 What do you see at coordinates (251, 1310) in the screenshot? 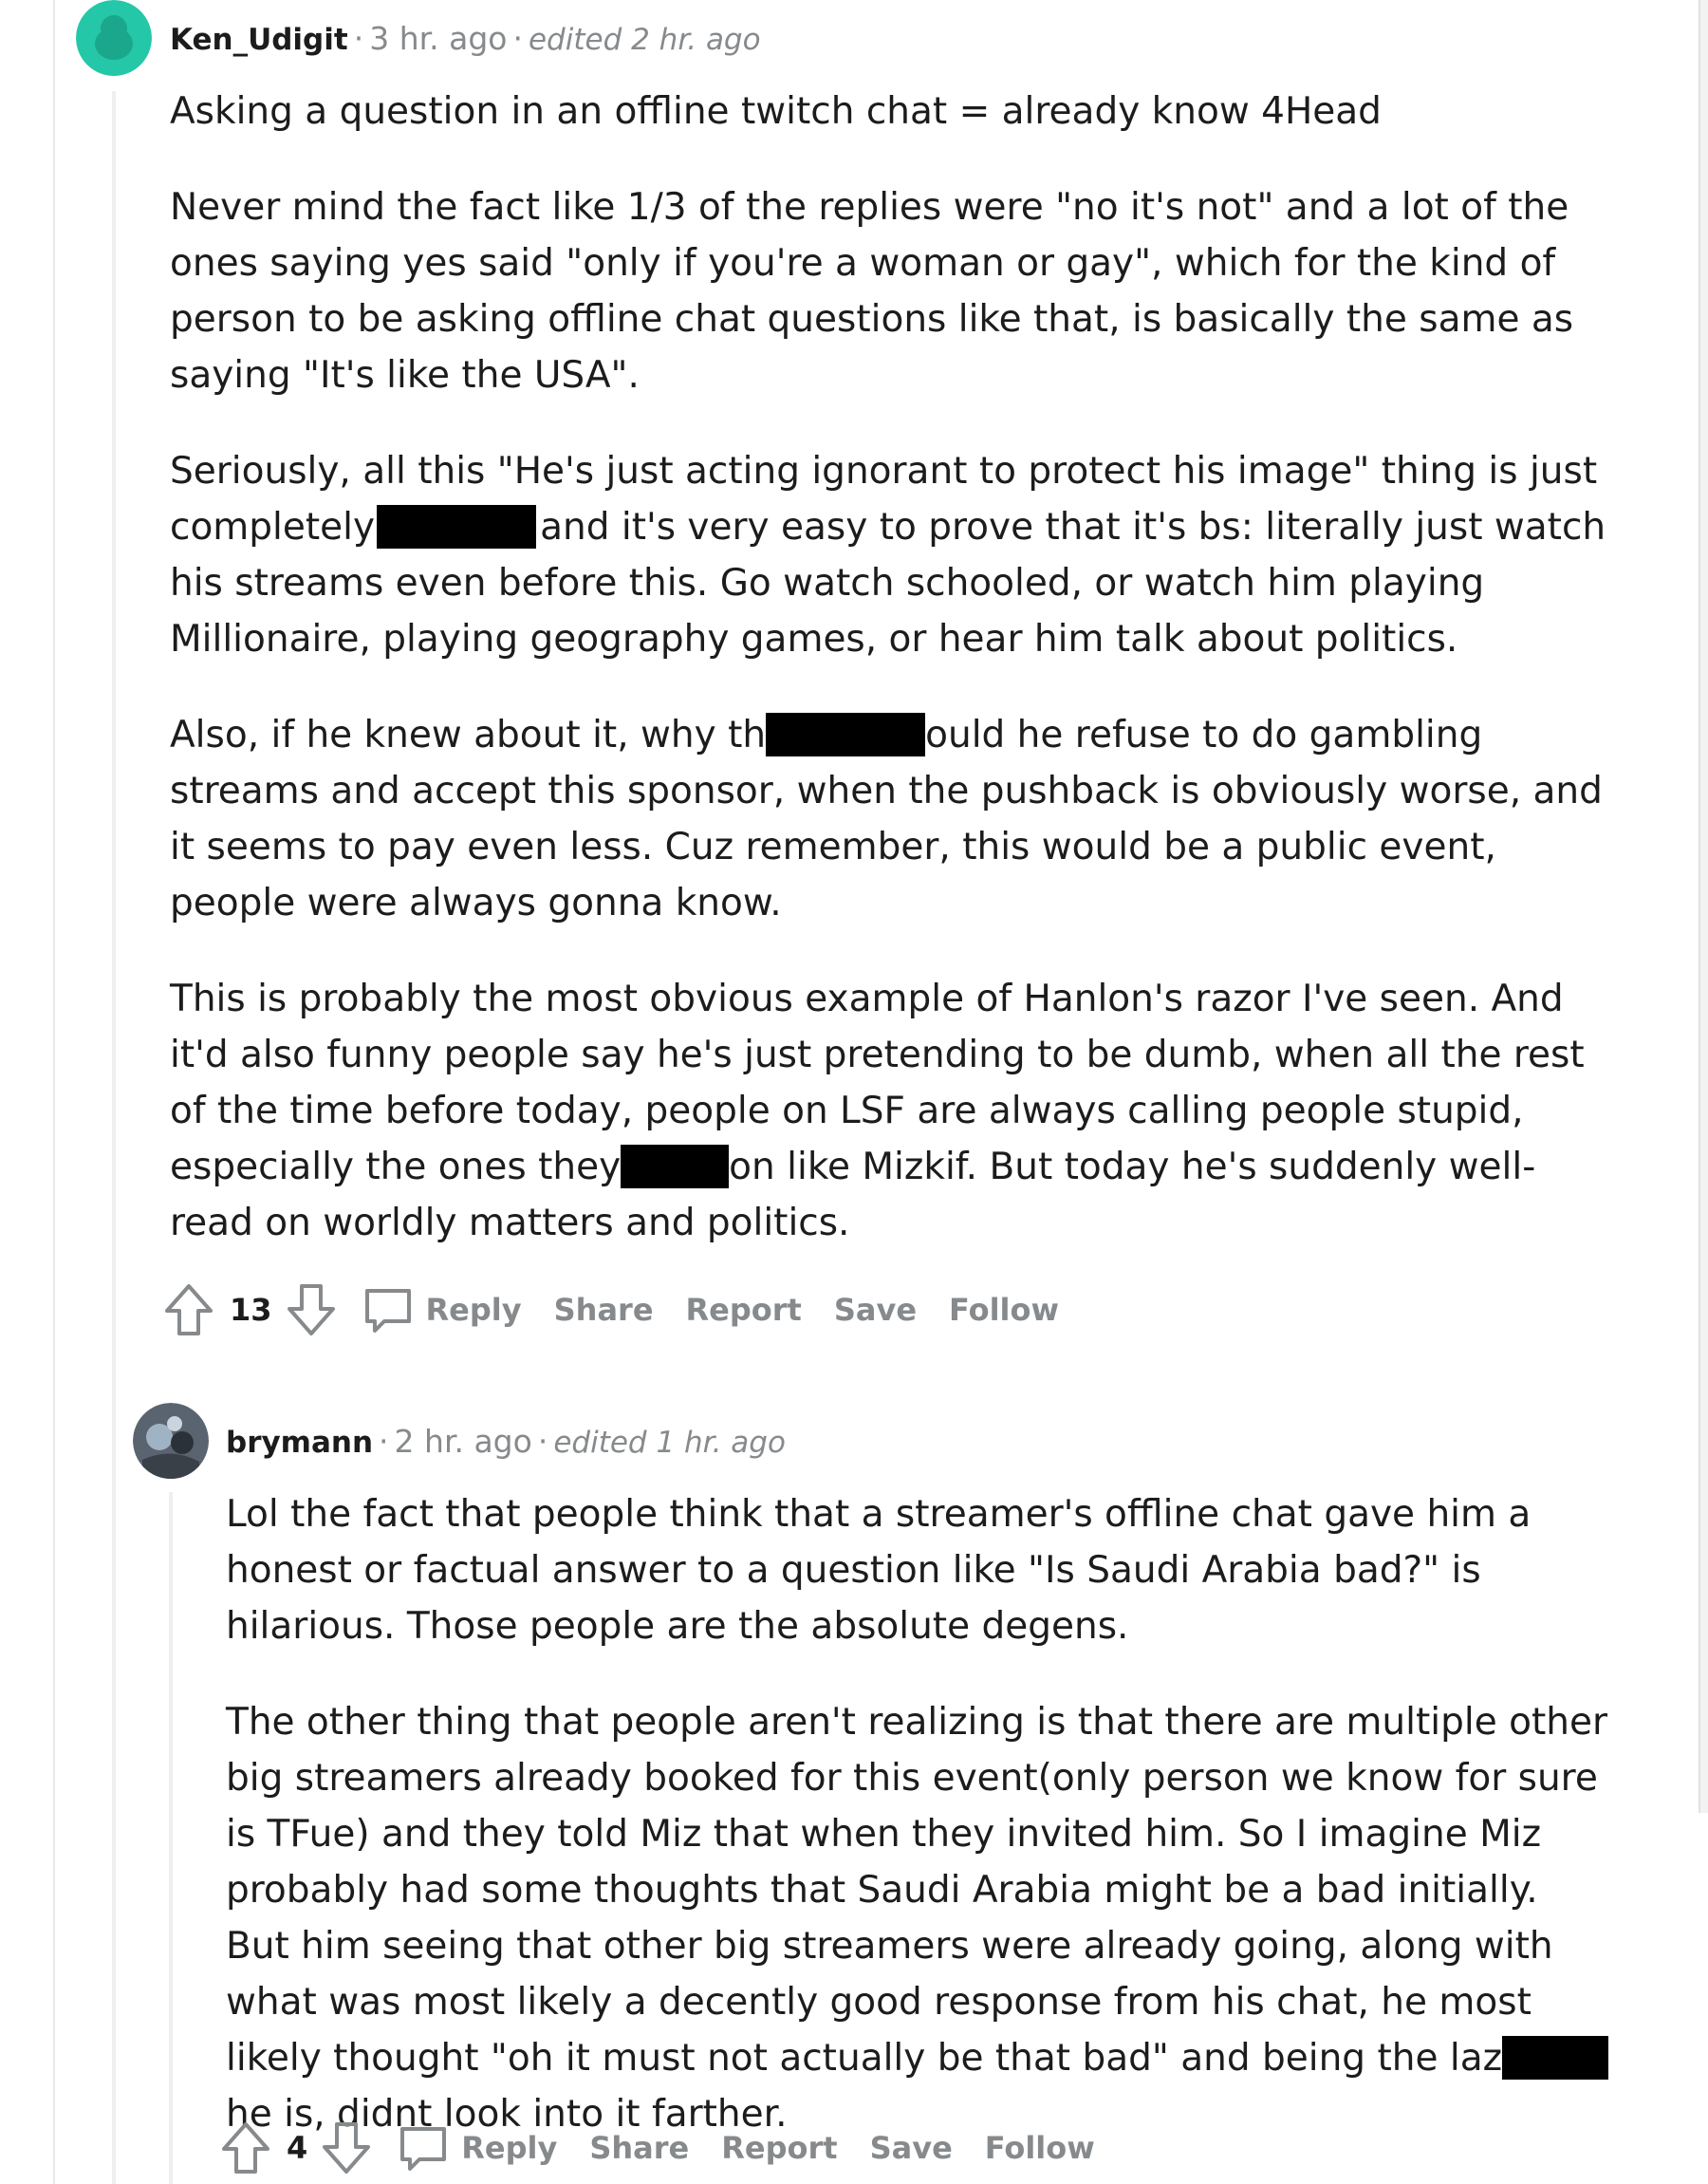
I see `vote-count: 13` at bounding box center [251, 1310].